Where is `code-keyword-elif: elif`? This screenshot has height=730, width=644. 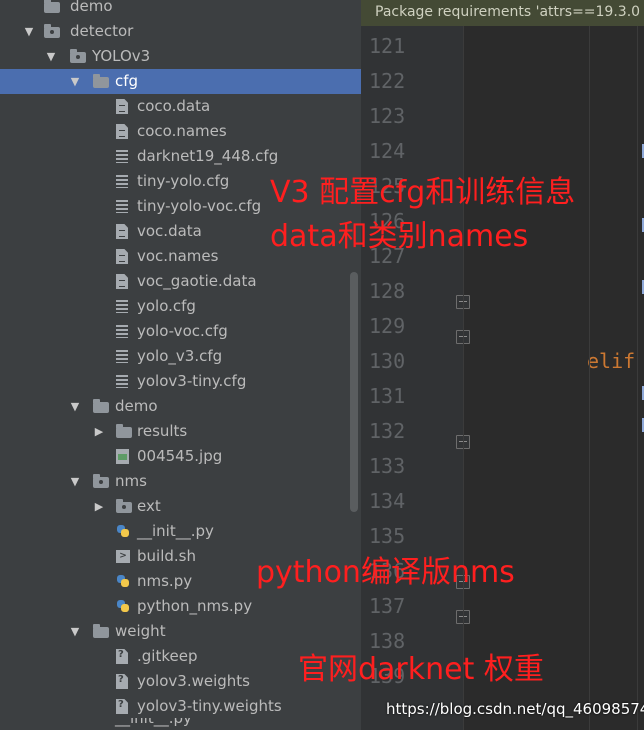
code-keyword-elif: elif is located at coordinates (611, 361).